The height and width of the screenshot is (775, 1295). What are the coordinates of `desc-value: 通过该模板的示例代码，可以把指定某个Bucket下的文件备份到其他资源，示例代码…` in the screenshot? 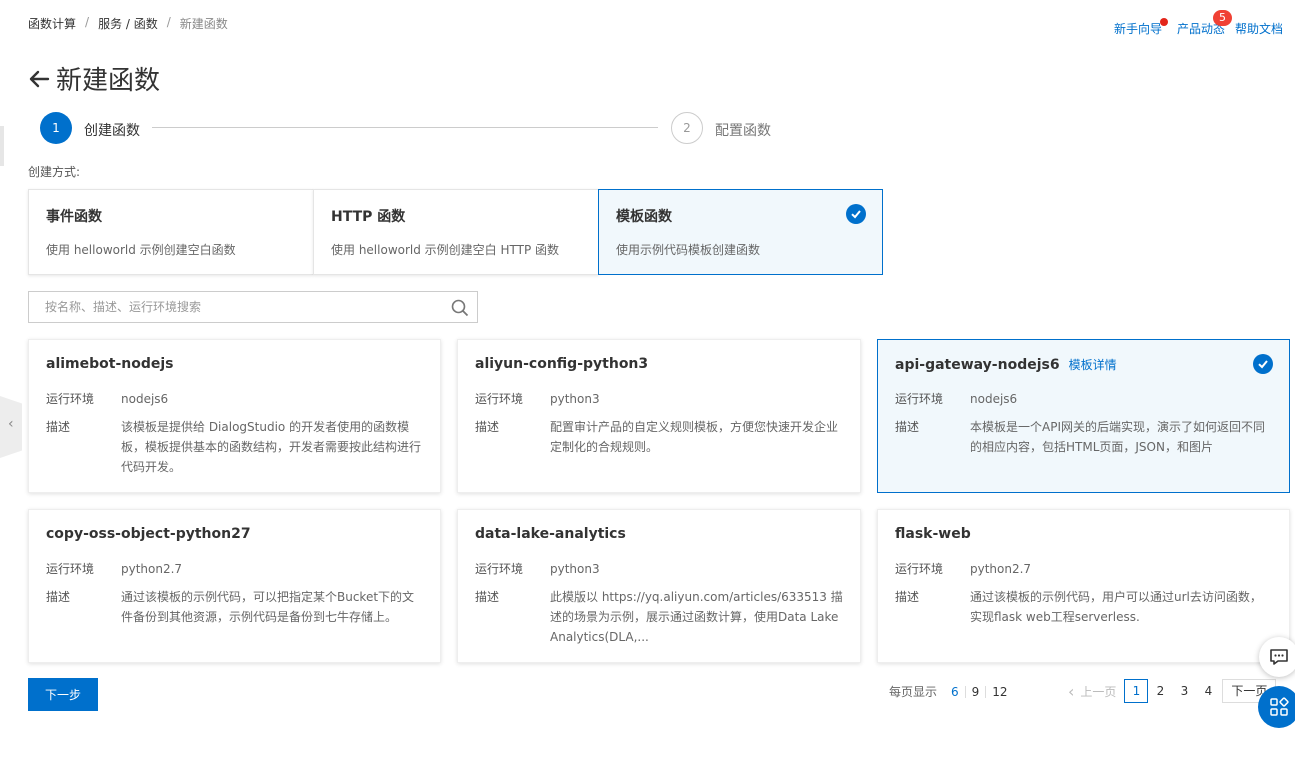 It's located at (268, 607).